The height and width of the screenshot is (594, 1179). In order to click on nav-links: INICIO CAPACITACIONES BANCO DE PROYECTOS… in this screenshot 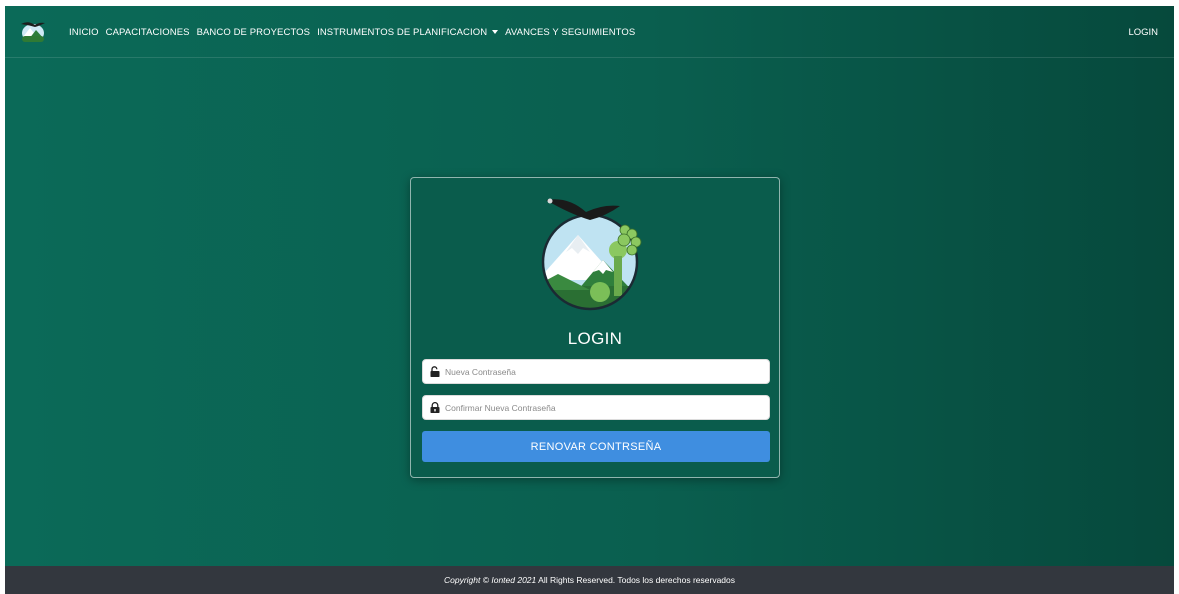, I will do `click(355, 32)`.